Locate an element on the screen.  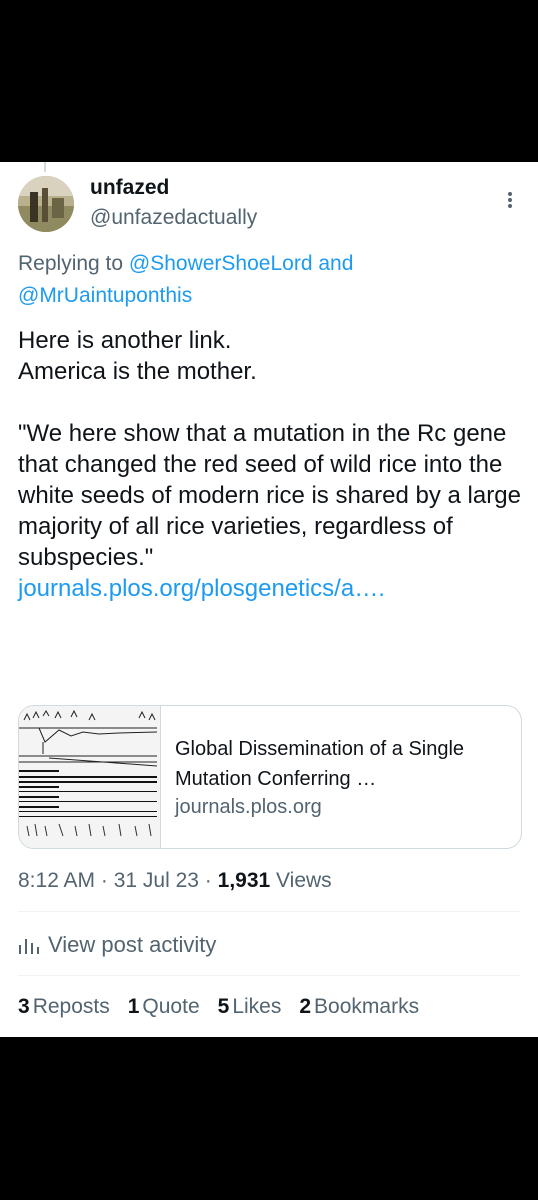
quotes-count: 1 is located at coordinates (133, 1006).